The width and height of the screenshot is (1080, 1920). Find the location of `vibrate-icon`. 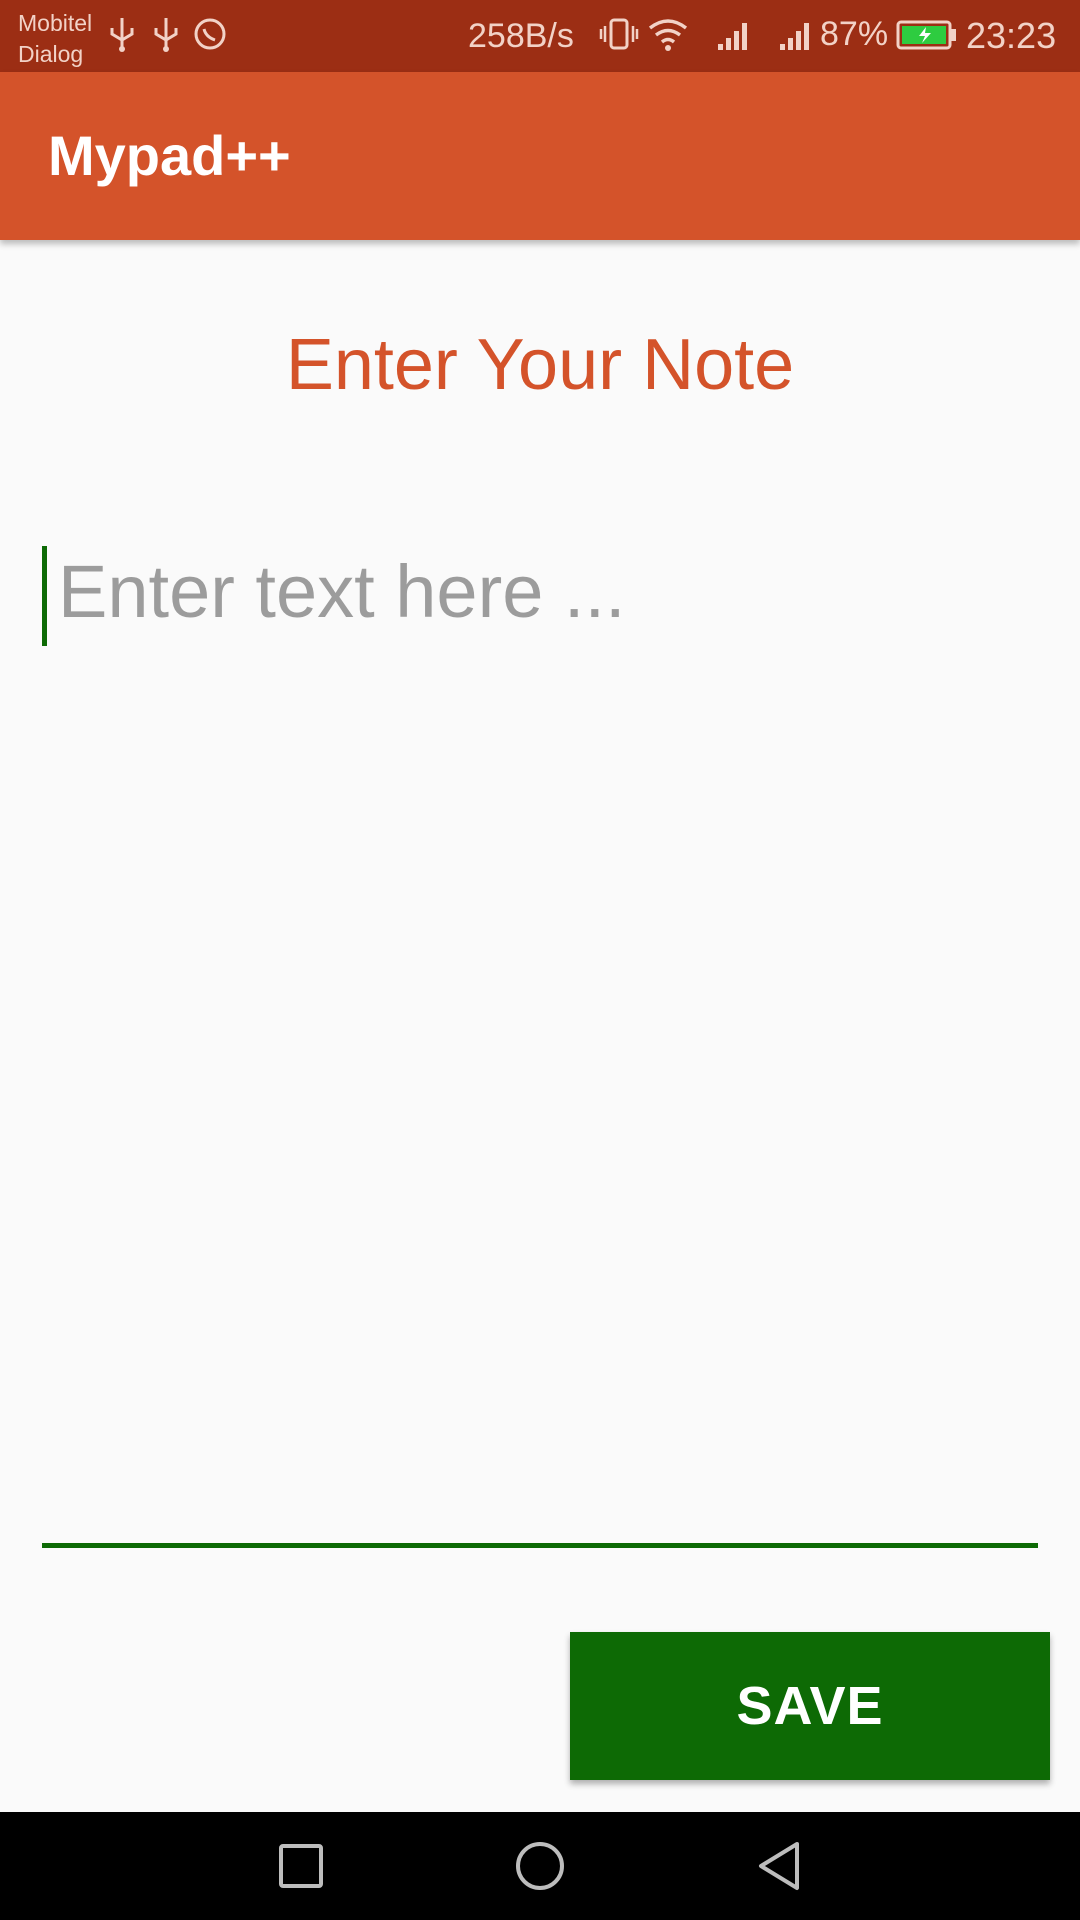

vibrate-icon is located at coordinates (619, 34).